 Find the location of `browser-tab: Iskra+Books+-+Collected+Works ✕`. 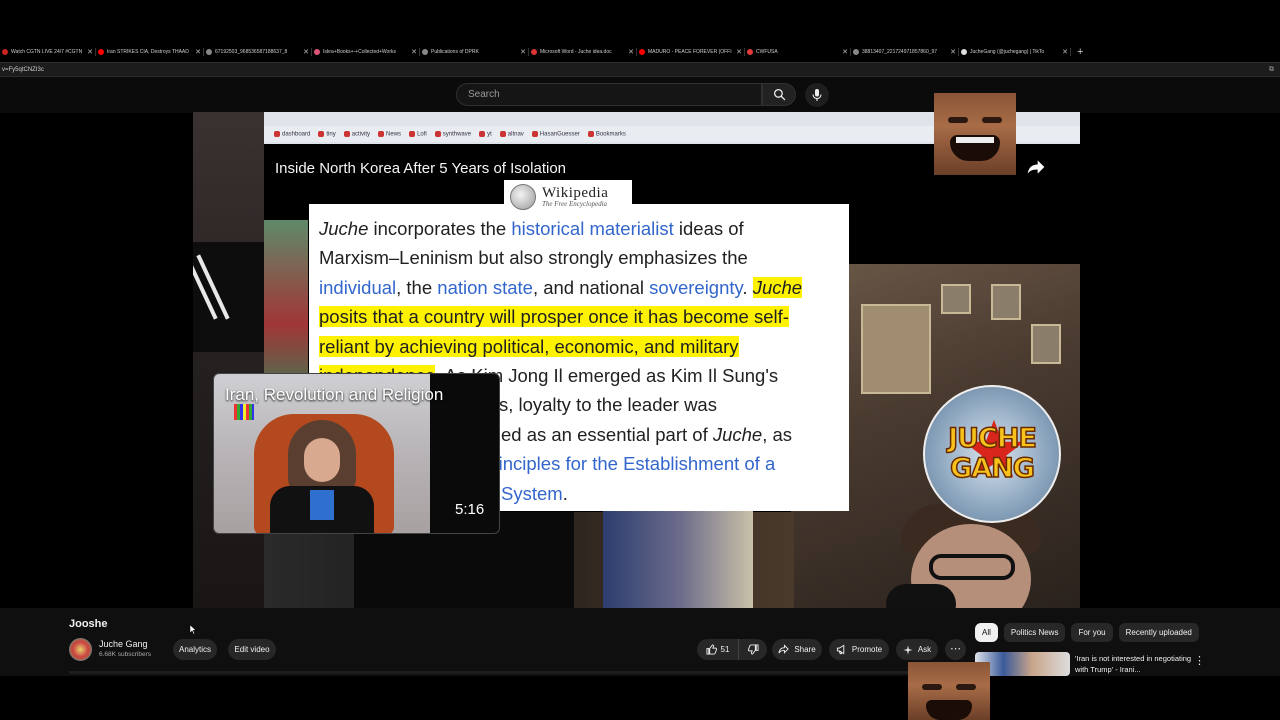

browser-tab: Iskra+Books+-+Collected+Works ✕ is located at coordinates (366, 52).